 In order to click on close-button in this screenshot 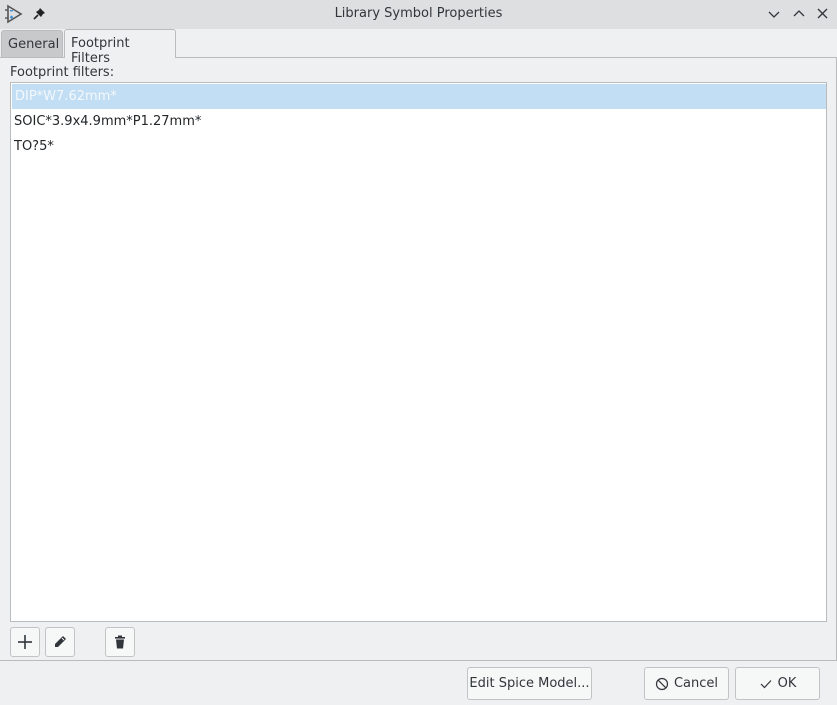, I will do `click(823, 14)`.